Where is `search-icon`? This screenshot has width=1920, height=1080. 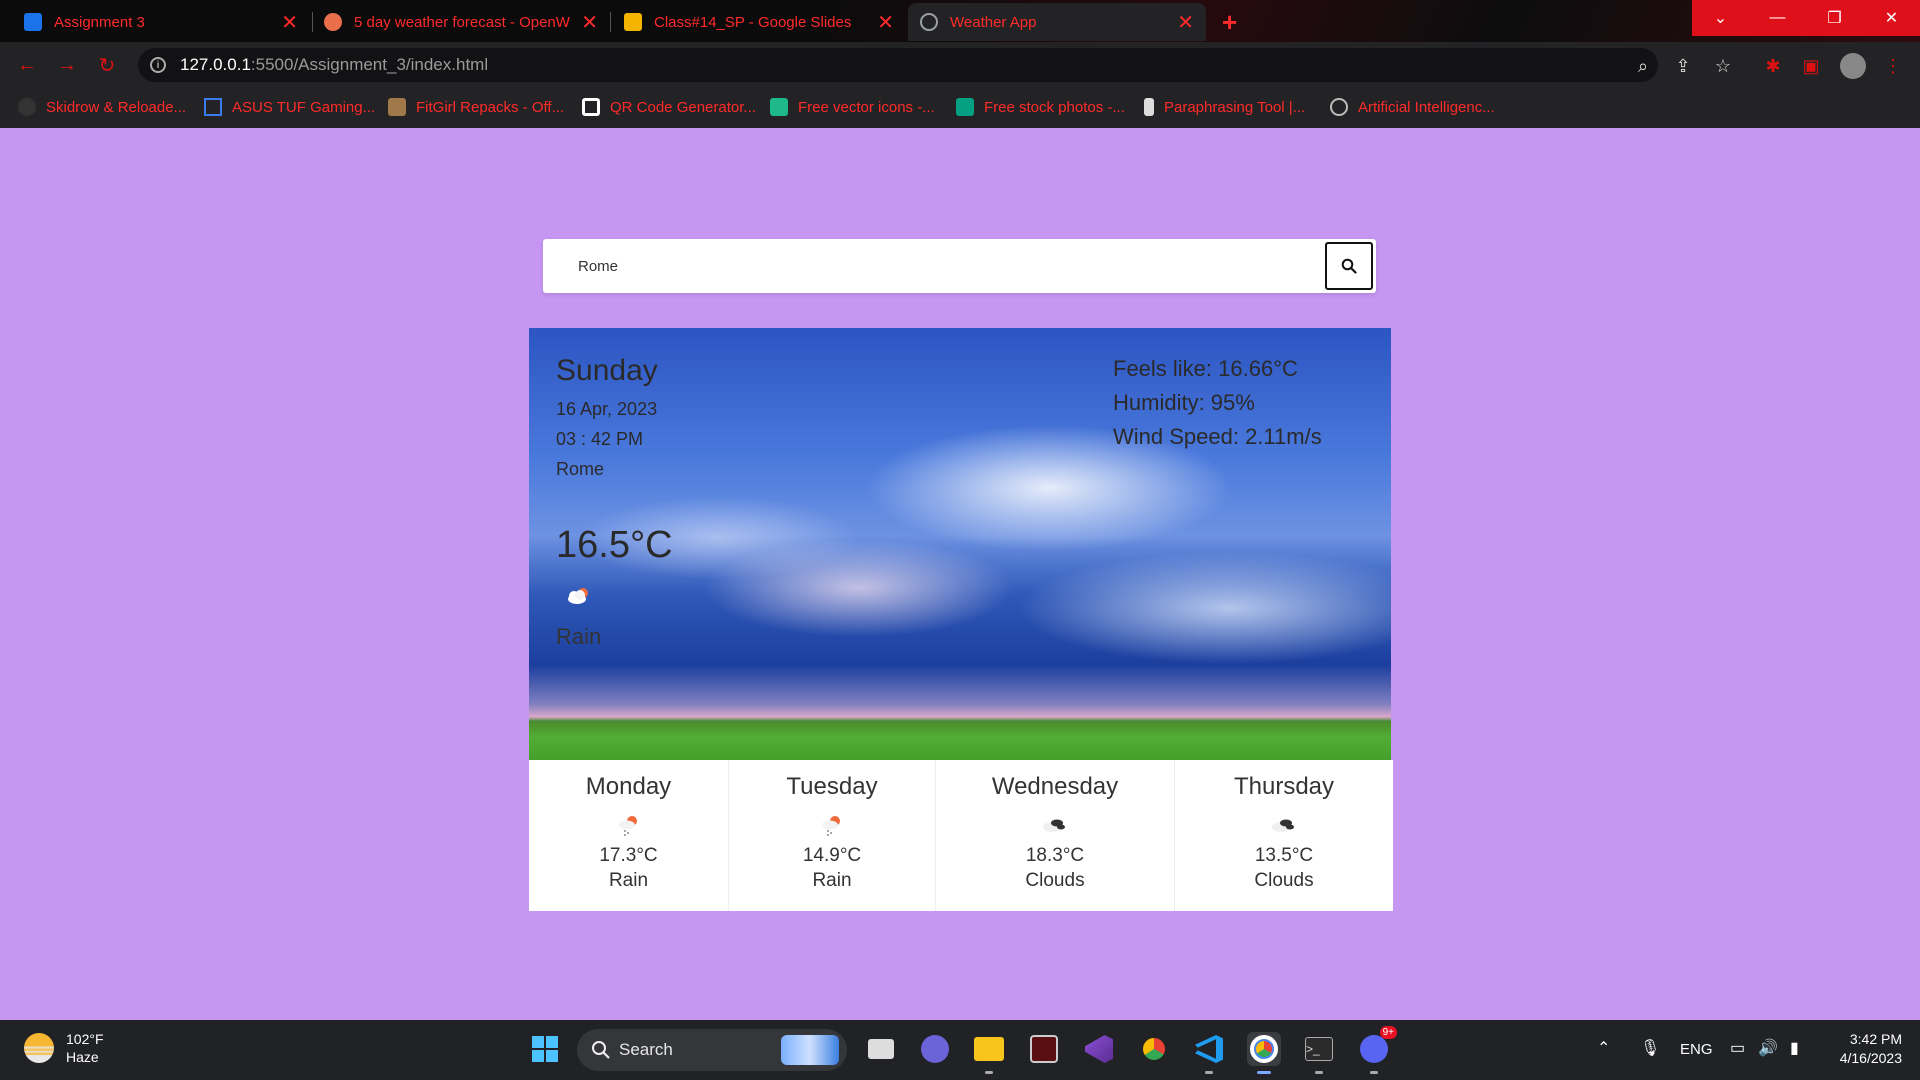
search-icon is located at coordinates (1349, 266).